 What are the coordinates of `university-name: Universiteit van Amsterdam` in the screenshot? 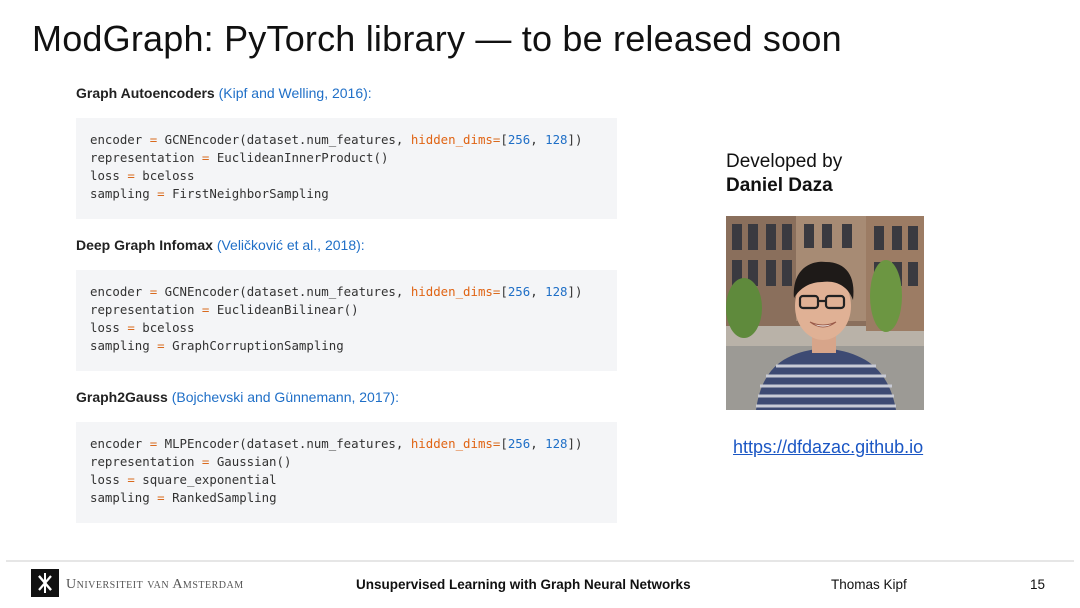 It's located at (155, 584).